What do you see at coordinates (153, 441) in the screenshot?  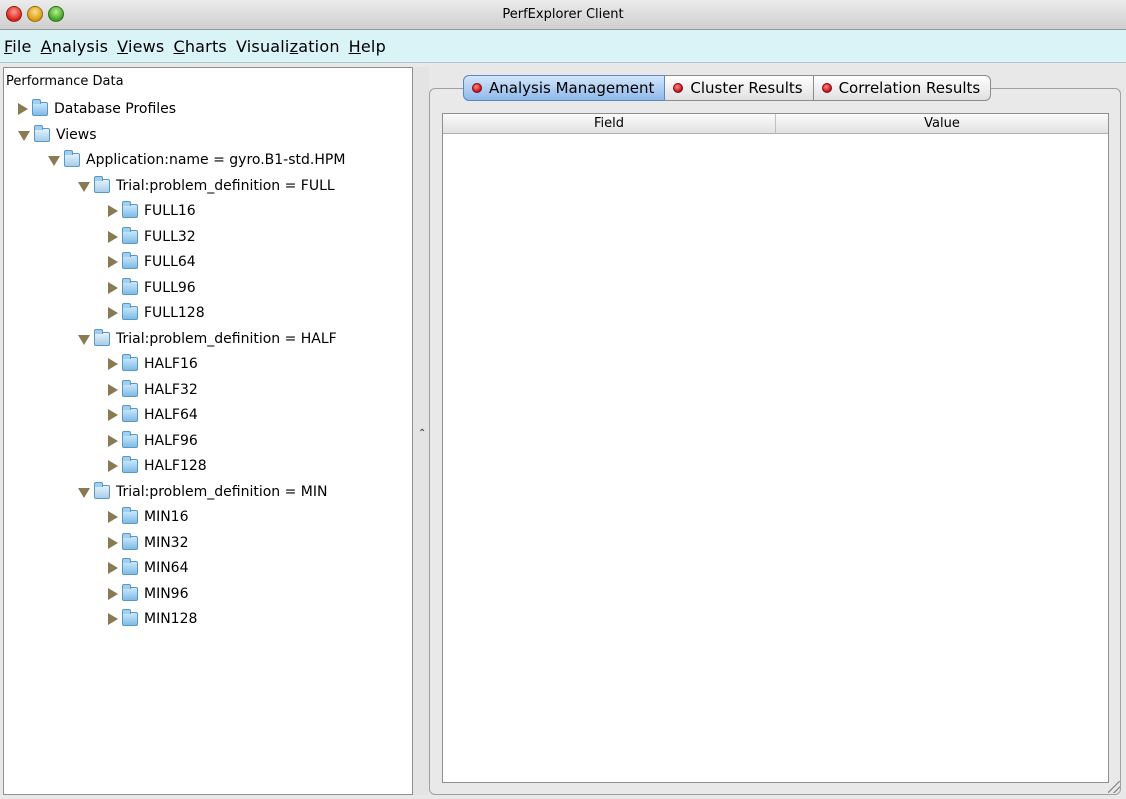 I see `tree-node: HALF96` at bounding box center [153, 441].